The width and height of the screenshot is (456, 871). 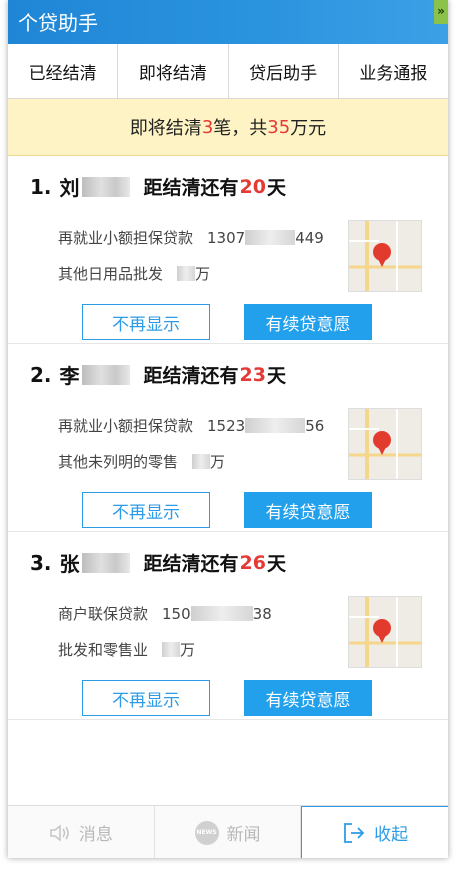 I want to click on loan-product-line: 再就业小额担保贷款 1307 449, so click(x=191, y=237).